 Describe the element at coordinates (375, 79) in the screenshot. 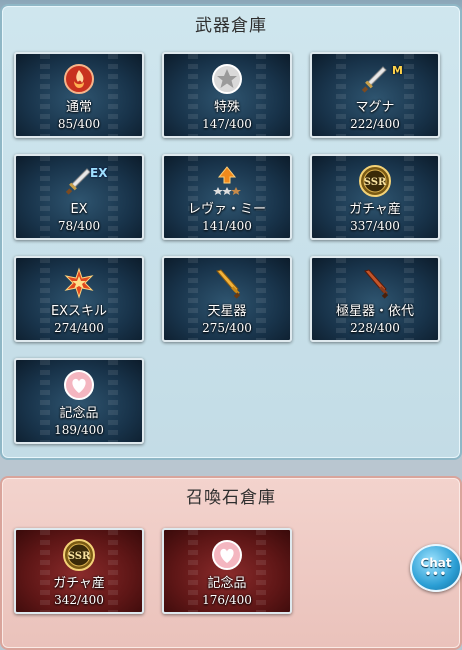

I see `magna-sword-icon` at that location.